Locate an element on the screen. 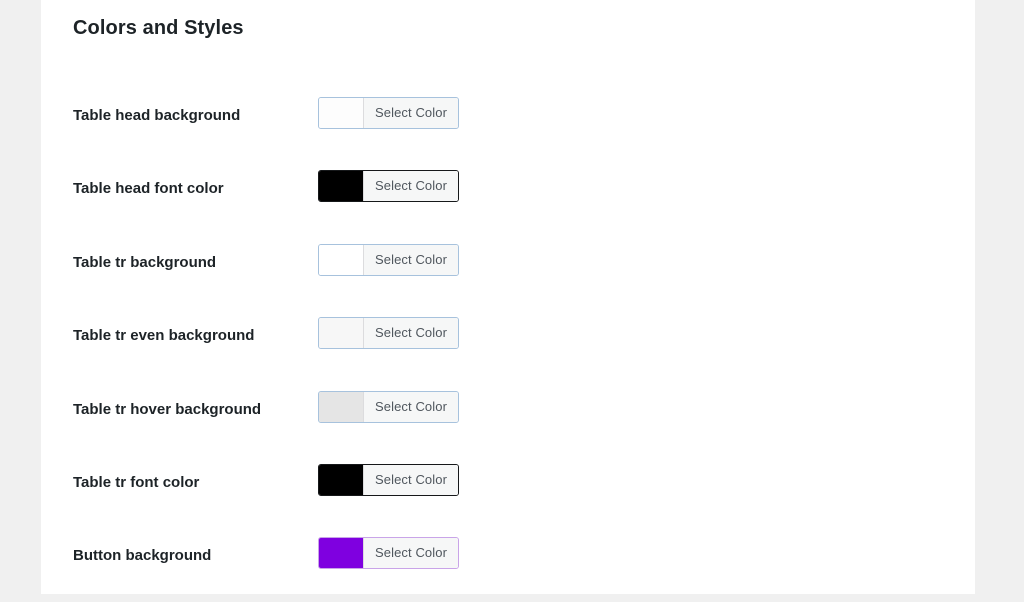 The width and height of the screenshot is (1024, 602). page-title: Colors and Styles is located at coordinates (158, 28).